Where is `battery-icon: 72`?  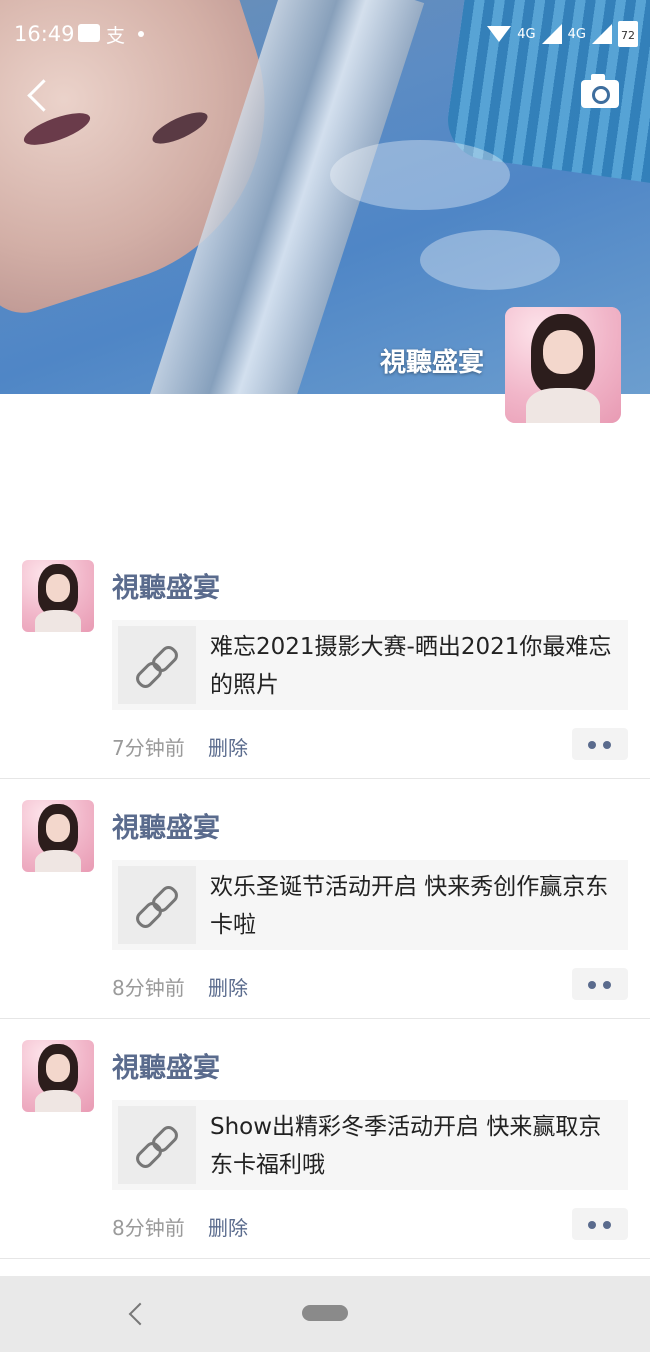
battery-icon: 72 is located at coordinates (628, 34).